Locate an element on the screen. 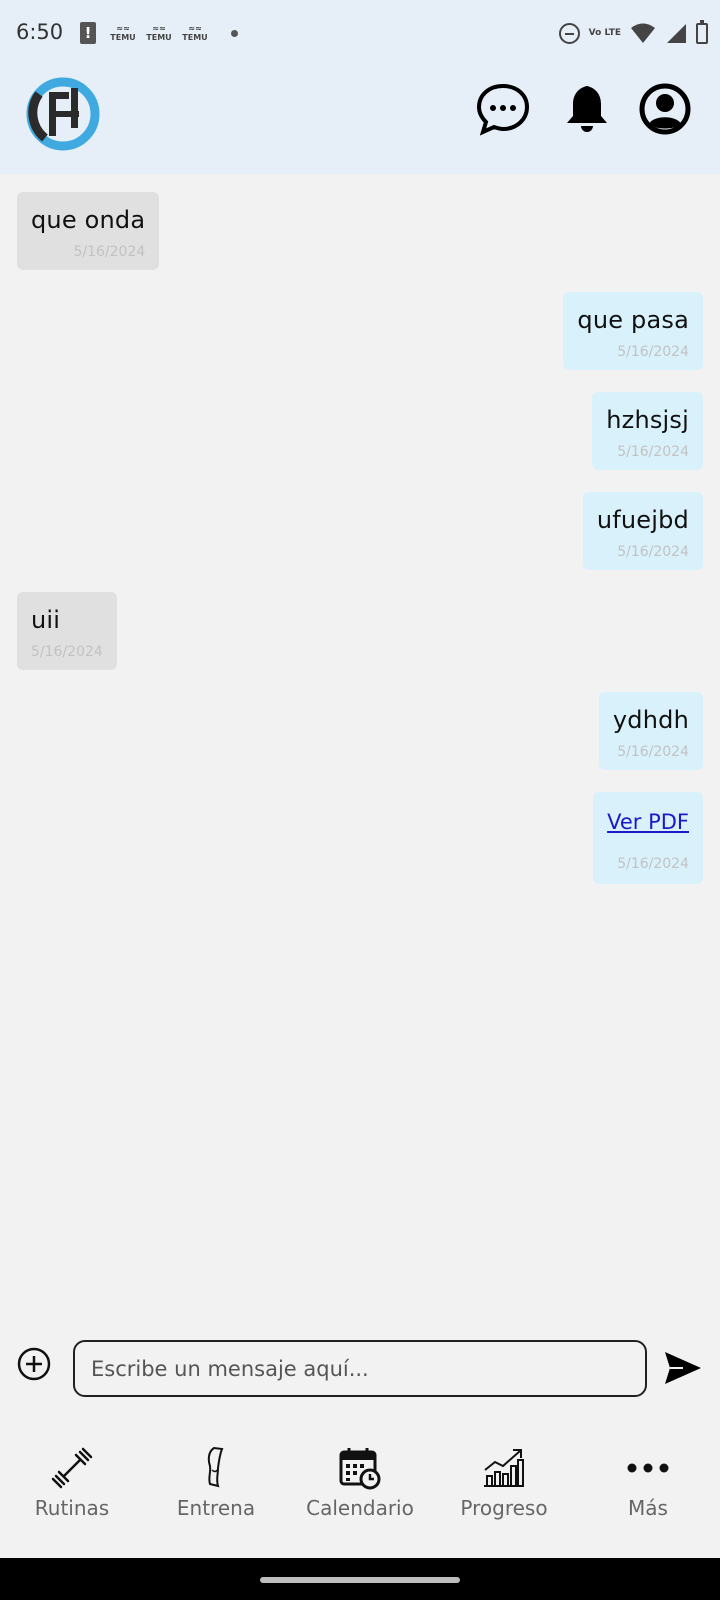 This screenshot has height=1600, width=720. send-button is located at coordinates (683, 1368).